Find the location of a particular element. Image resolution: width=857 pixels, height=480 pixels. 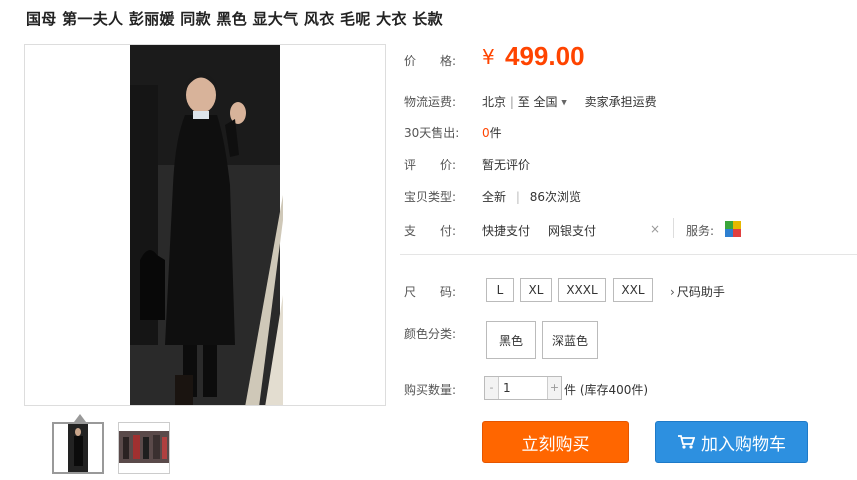

size-option-xl: XL is located at coordinates (536, 290).